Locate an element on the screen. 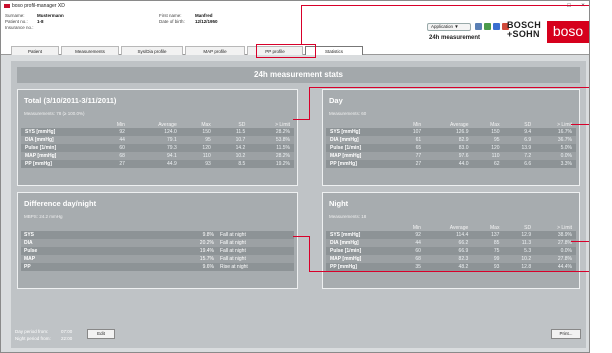 This screenshot has height=353, width=612. daynight-row: SYS 9.8% Fall at night is located at coordinates (157, 235).